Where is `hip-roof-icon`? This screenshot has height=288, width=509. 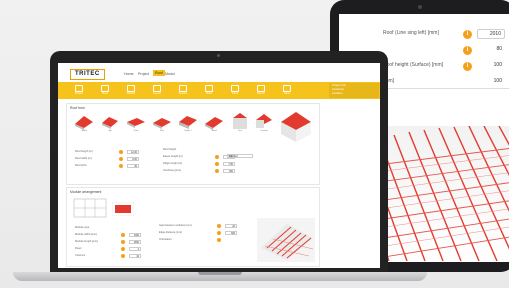 hip-roof-icon is located at coordinates (110, 123).